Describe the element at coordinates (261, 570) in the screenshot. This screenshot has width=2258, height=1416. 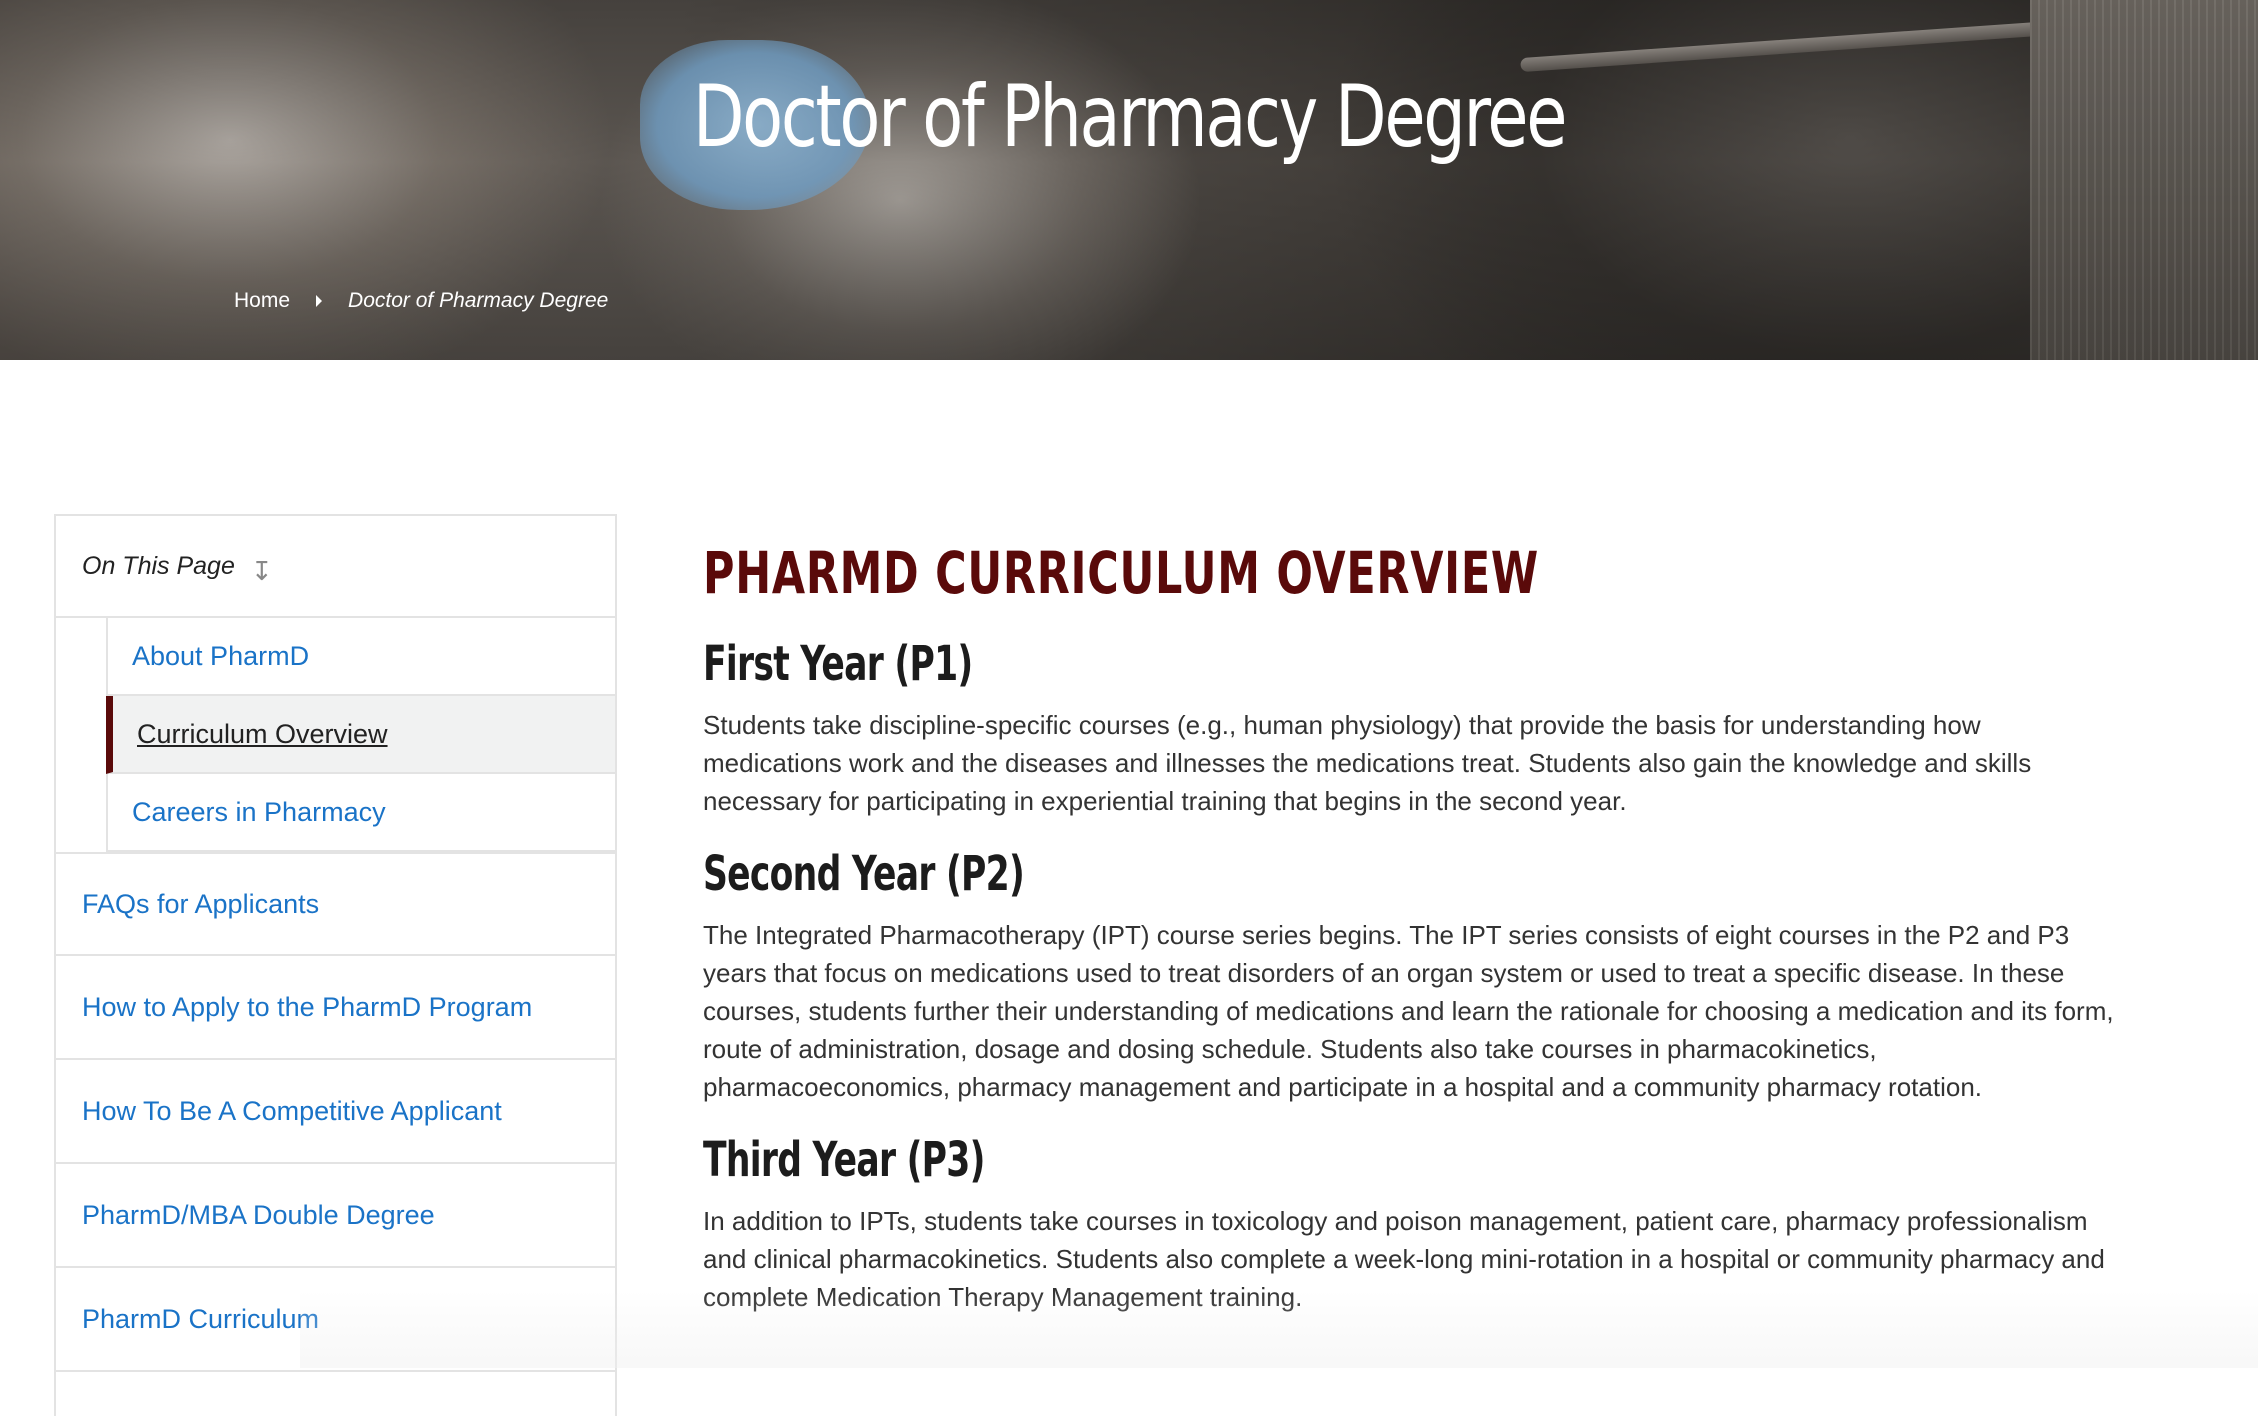
I see `arrow-down-icon: ↧` at that location.